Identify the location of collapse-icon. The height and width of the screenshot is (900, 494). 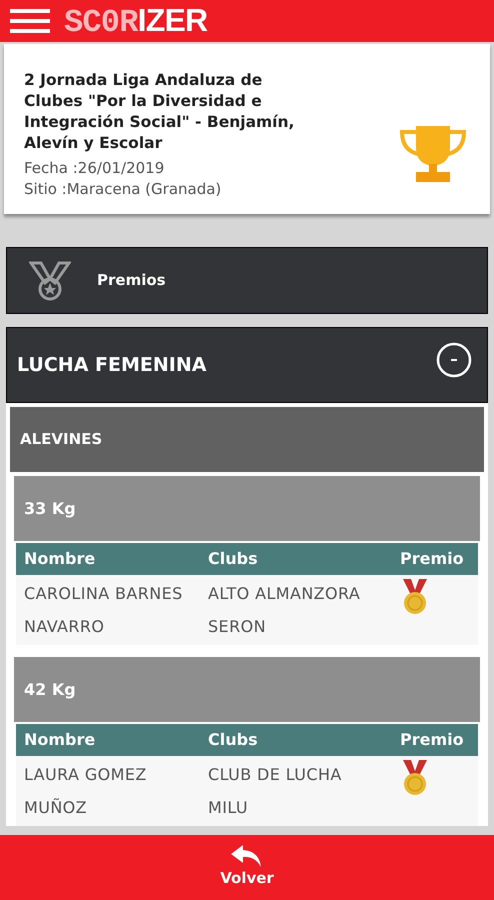
(454, 360).